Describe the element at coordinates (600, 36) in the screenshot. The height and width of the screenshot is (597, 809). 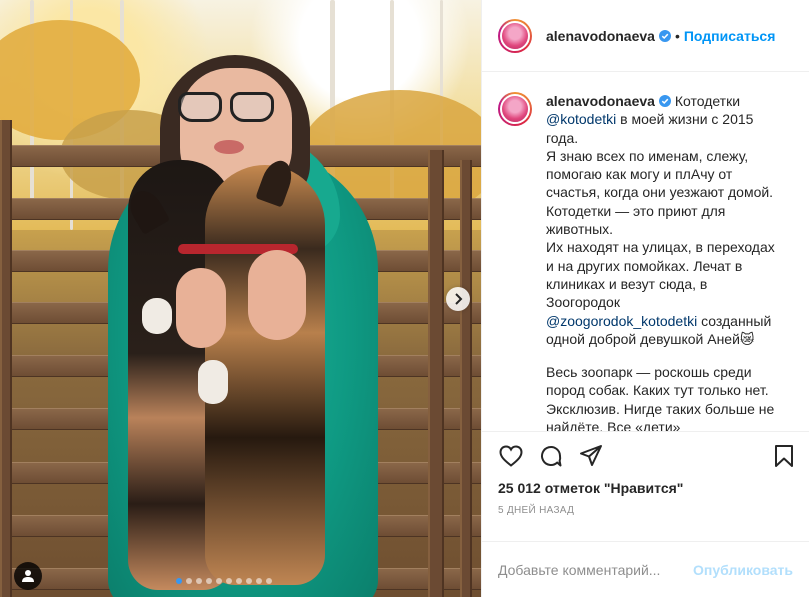
I see `author-username: alenavodonaeva` at that location.